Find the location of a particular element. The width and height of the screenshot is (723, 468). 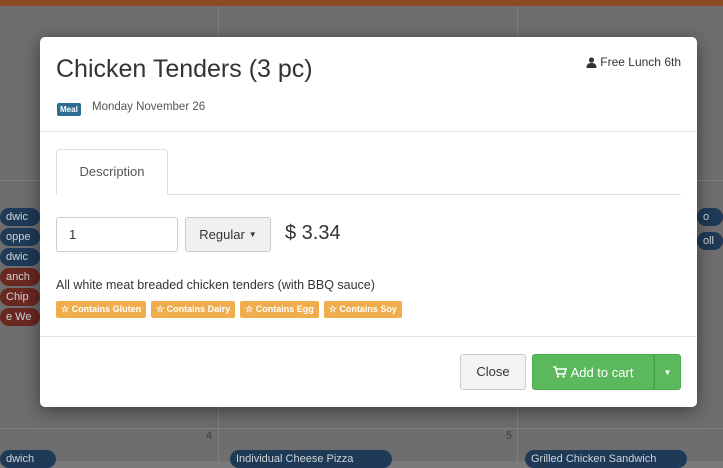

add-to-cart-button: Add to cart is located at coordinates (593, 372).